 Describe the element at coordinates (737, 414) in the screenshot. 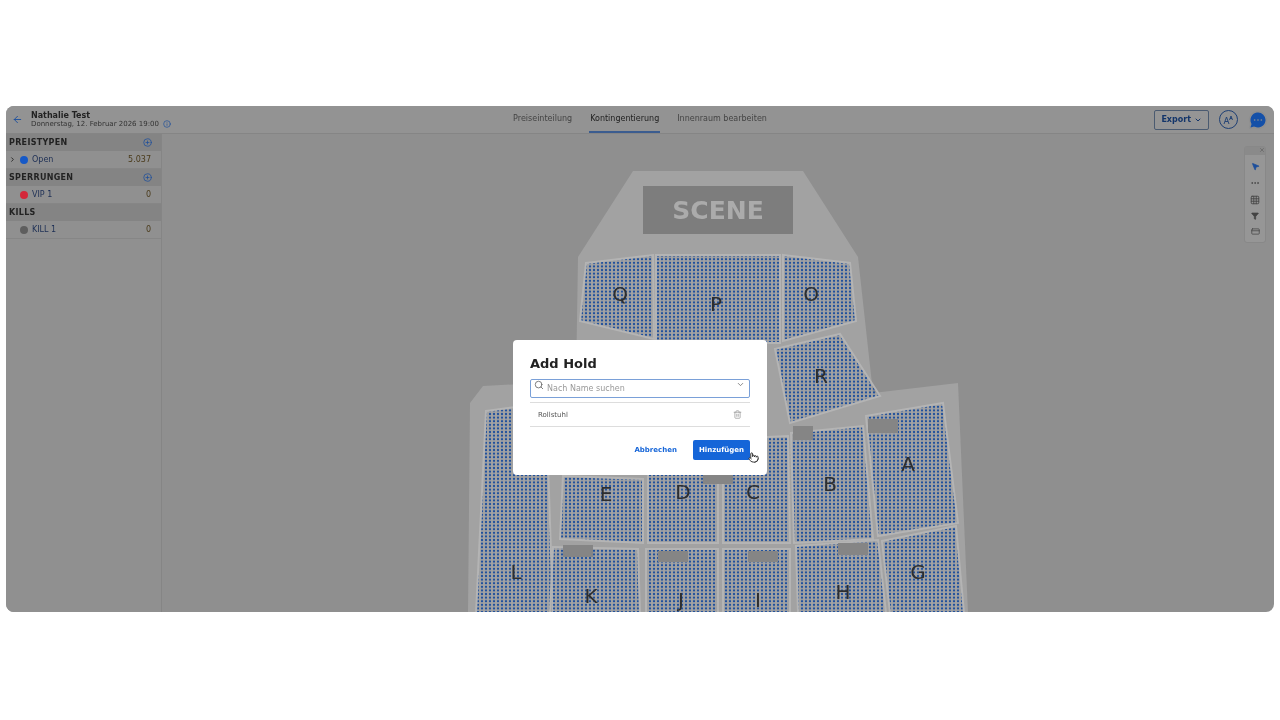

I see `delete-icon` at that location.